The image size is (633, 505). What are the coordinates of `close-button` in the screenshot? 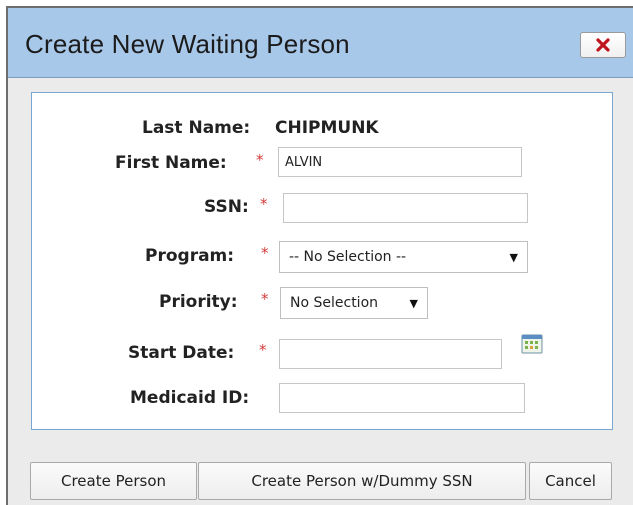 It's located at (603, 45).